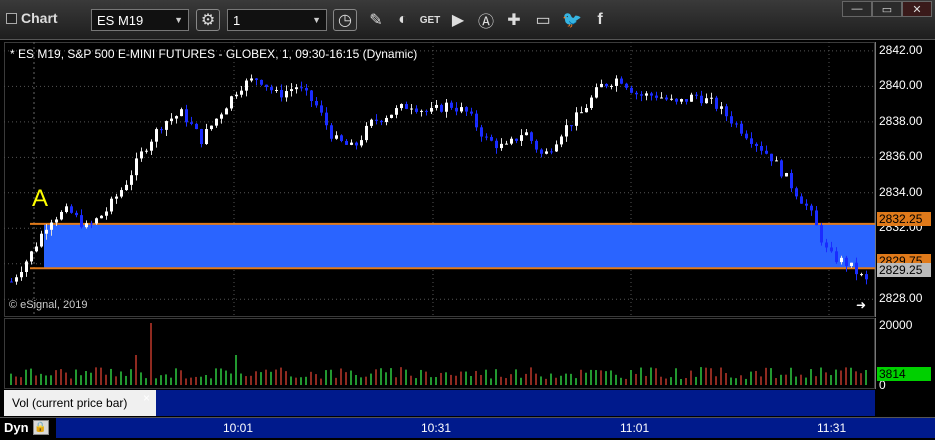  Describe the element at coordinates (40, 199) in the screenshot. I see `annotation-a: A` at that location.